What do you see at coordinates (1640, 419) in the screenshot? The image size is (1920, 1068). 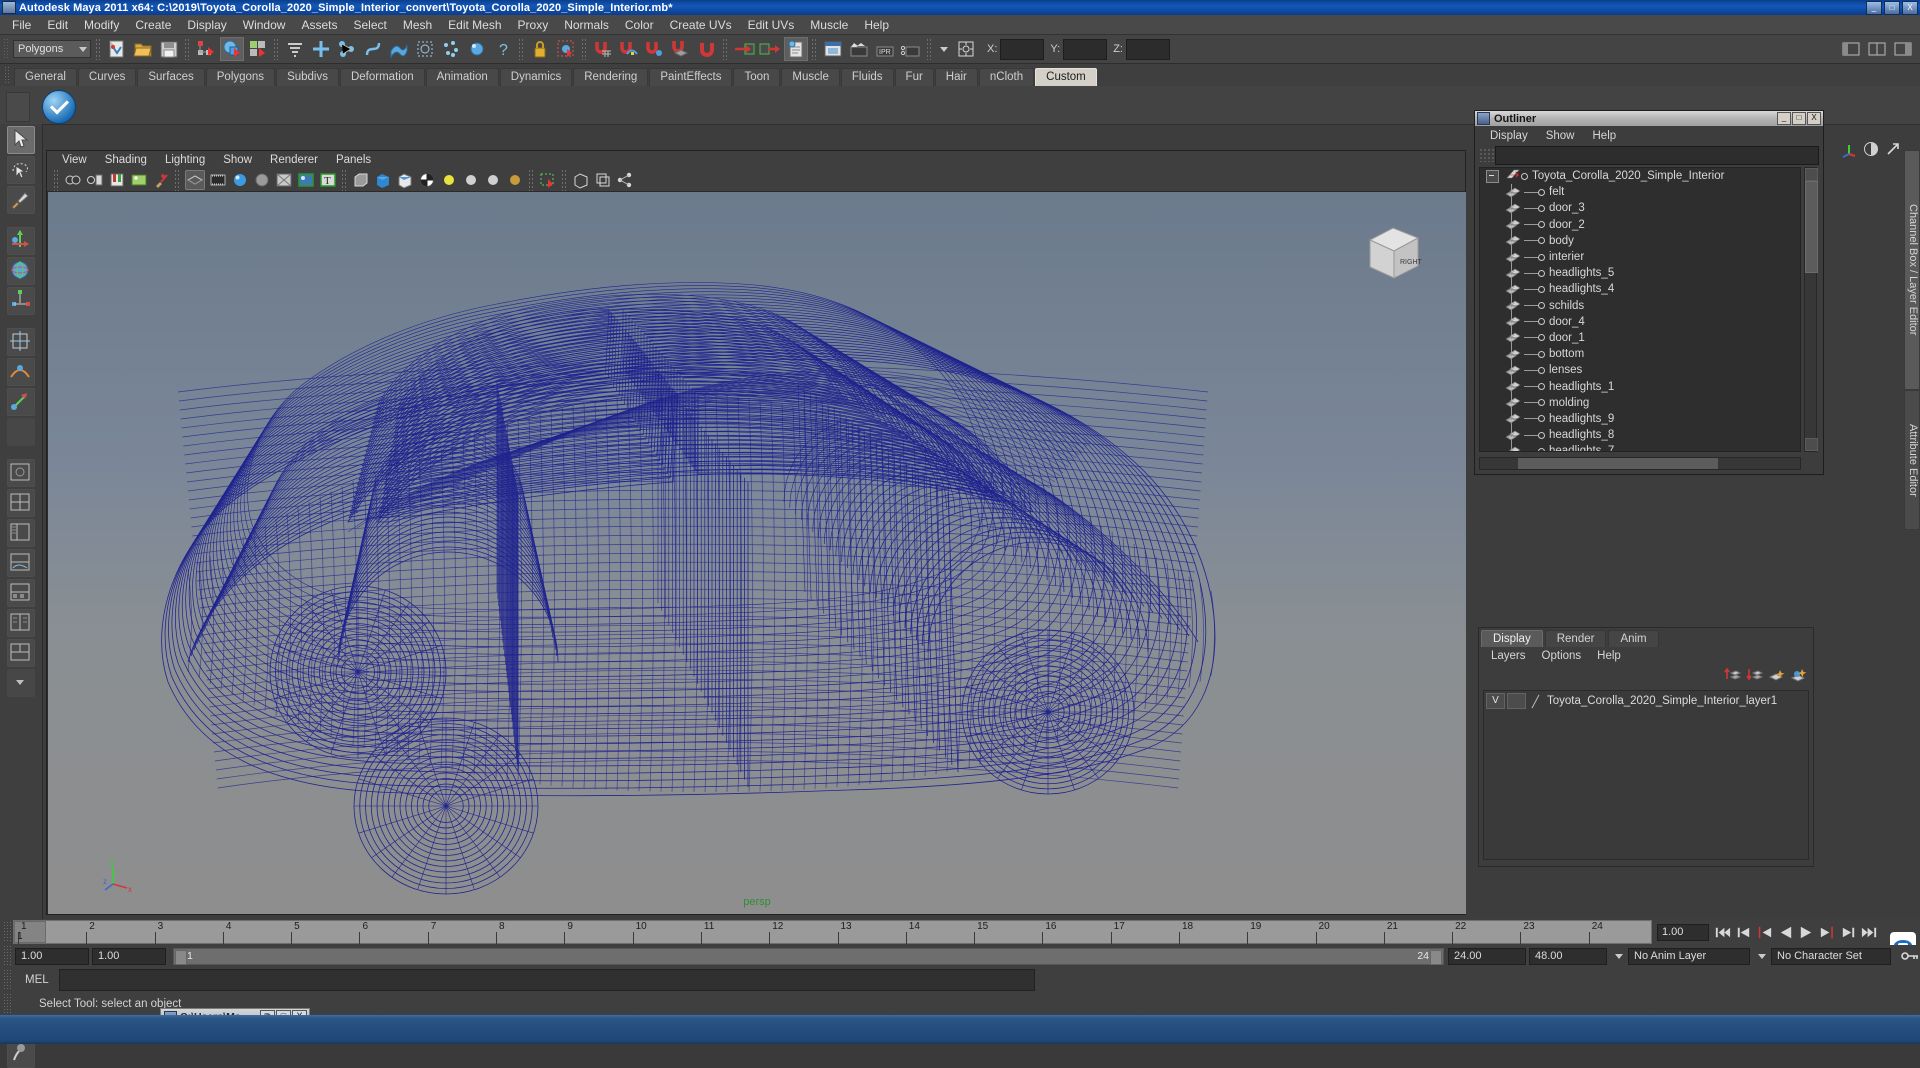 I see `outliner-item: headlights_9` at bounding box center [1640, 419].